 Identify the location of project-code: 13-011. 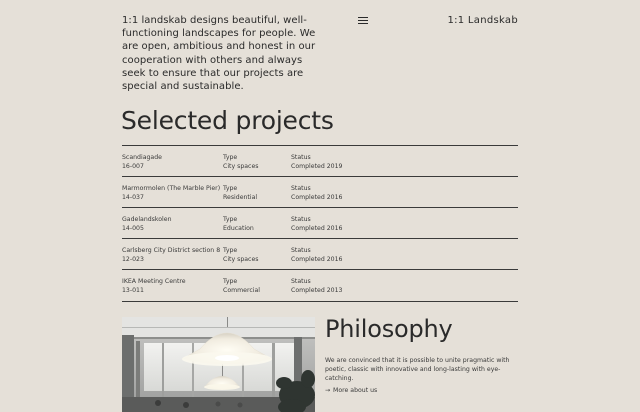
(133, 290).